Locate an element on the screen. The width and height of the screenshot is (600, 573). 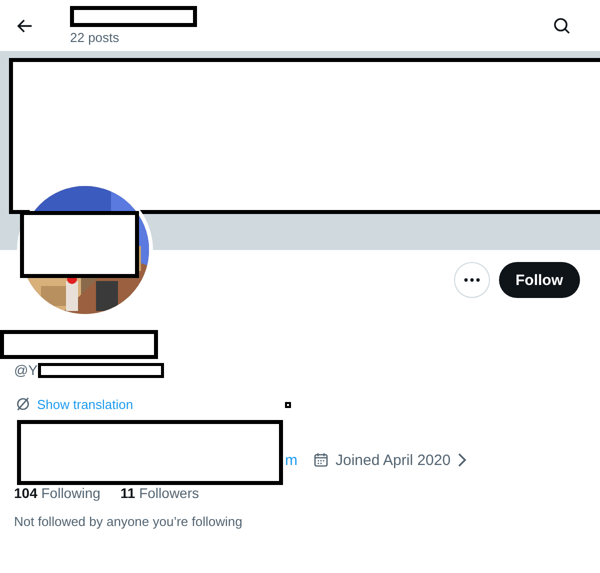
handle: @Y is located at coordinates (26, 370).